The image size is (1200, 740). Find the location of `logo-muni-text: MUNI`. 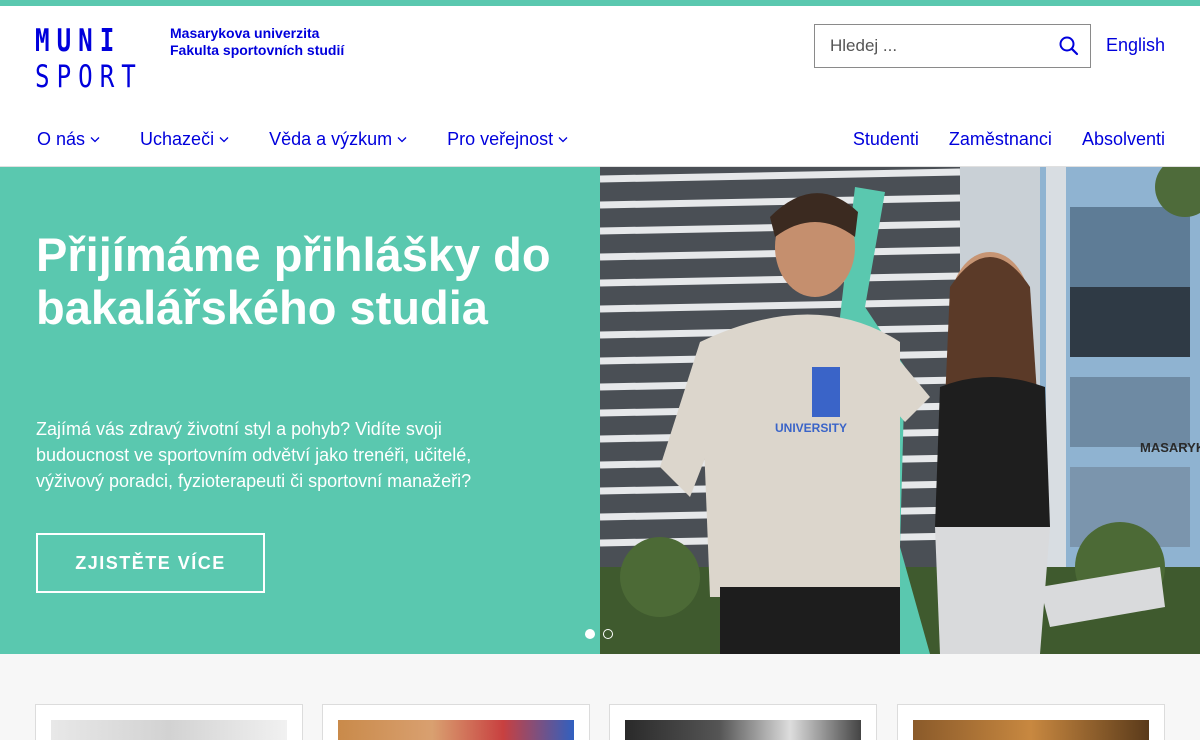

logo-muni-text: MUNI is located at coordinates (78, 41).